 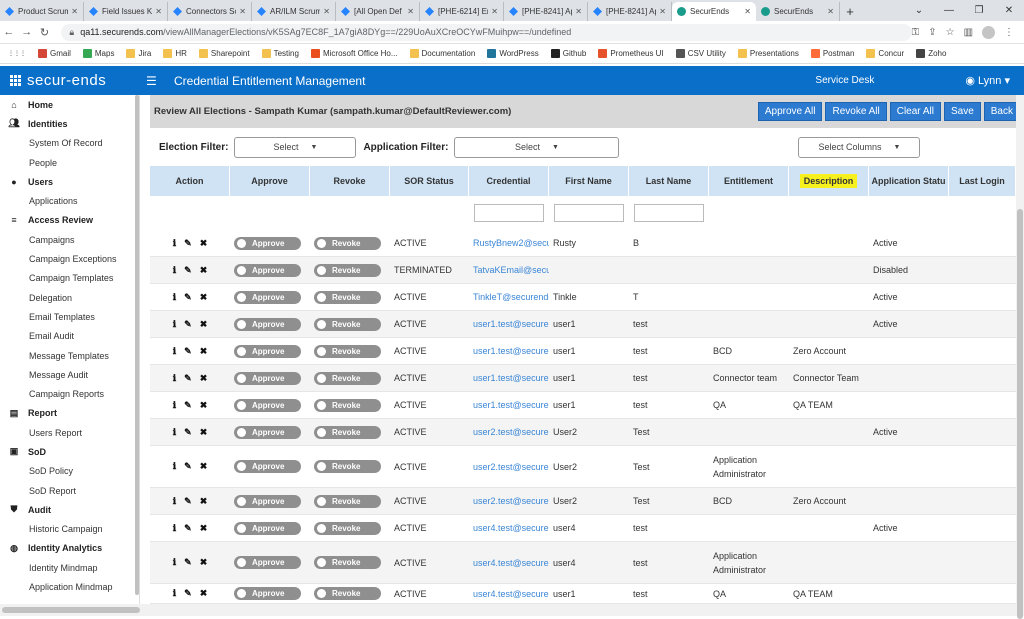 I want to click on sidebar-item-home: ⌂ Home, so click(x=69, y=104).